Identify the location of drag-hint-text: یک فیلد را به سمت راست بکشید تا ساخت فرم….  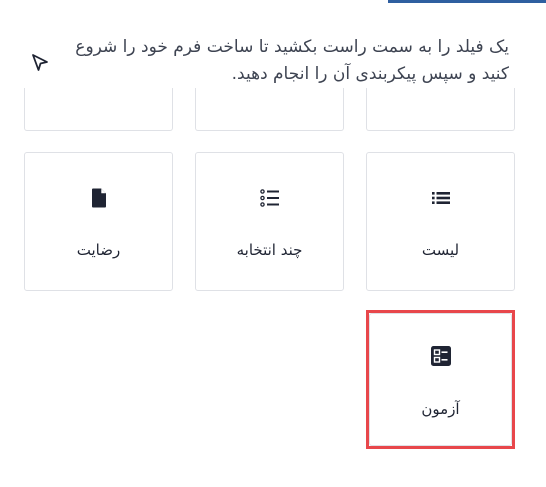
(292, 60).